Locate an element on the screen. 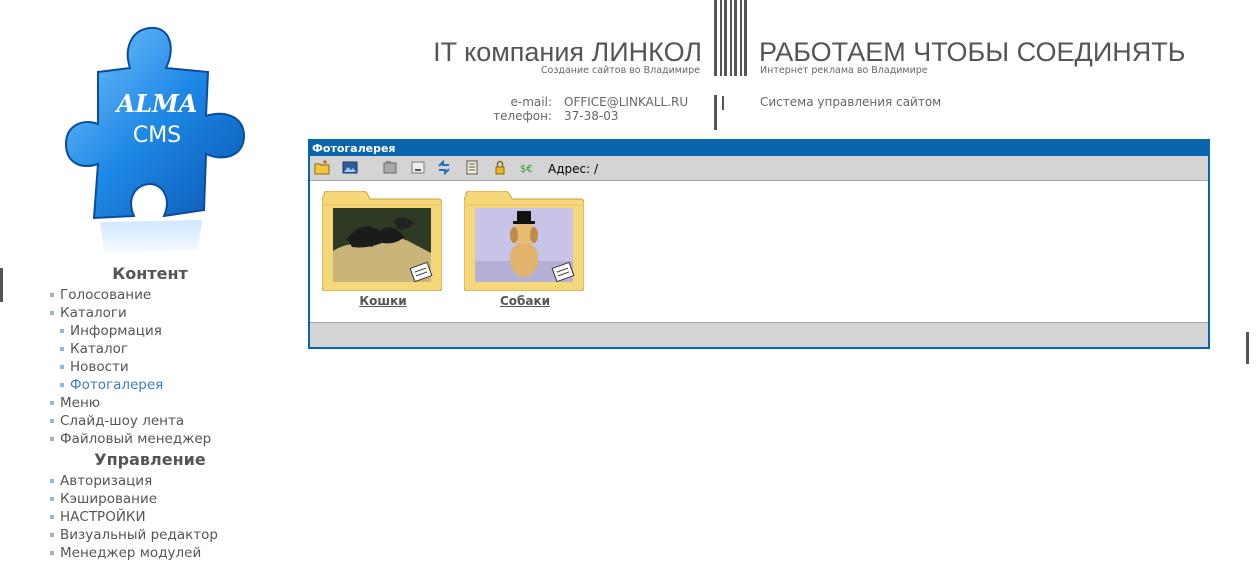 The width and height of the screenshot is (1258, 569). right-edge-mark is located at coordinates (1247, 348).